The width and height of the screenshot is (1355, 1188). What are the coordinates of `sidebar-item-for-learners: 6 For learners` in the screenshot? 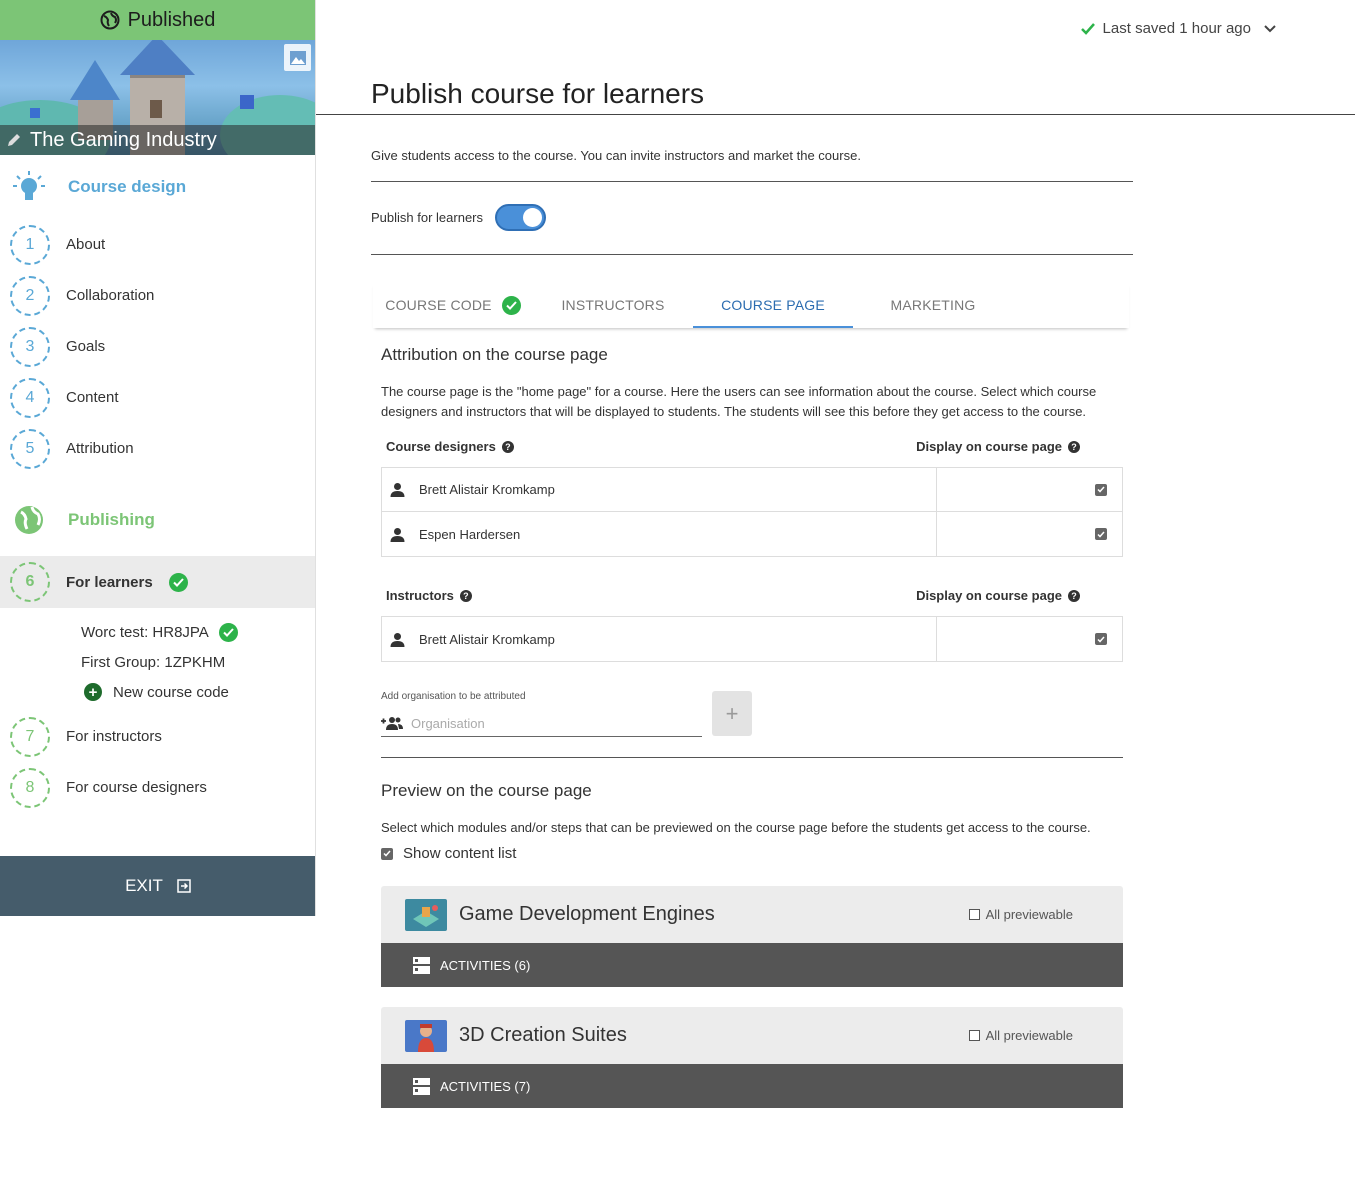 It's located at (157, 582).